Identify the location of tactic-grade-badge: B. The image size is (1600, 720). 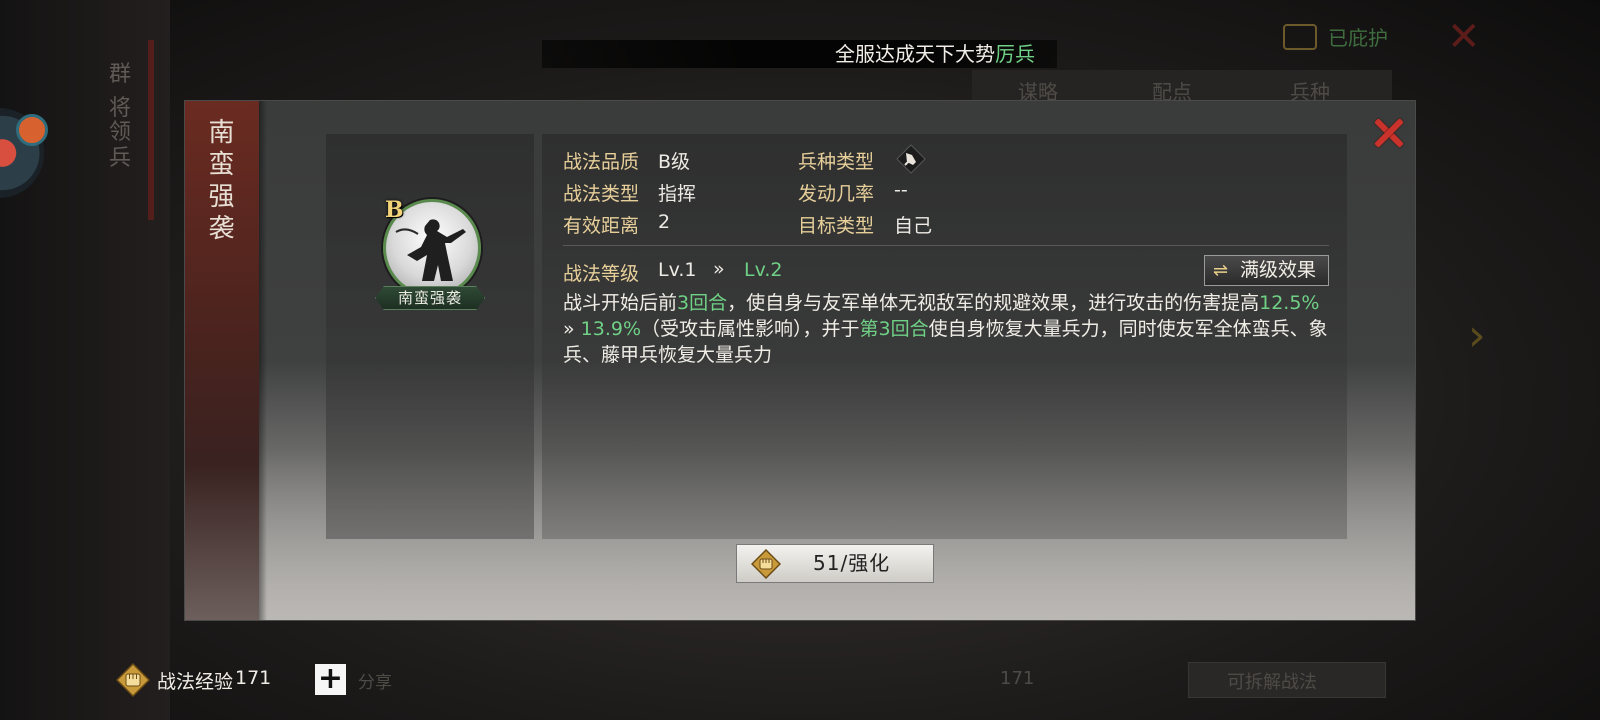
(394, 210).